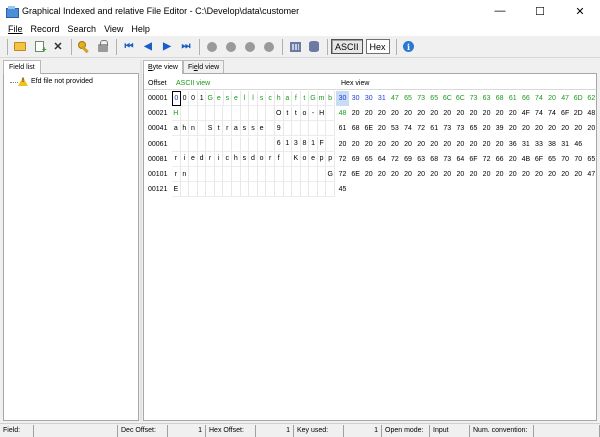 The image size is (600, 437). I want to click on hex-cell: 4F, so click(525, 113).